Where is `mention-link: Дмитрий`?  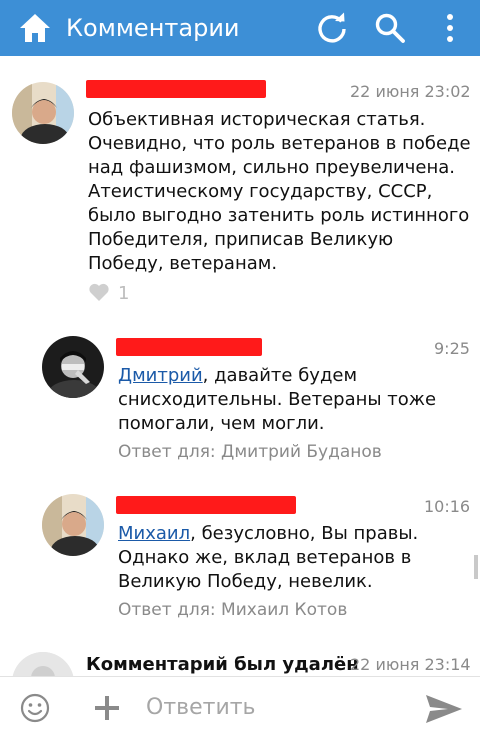 mention-link: Дмитрий is located at coordinates (160, 375).